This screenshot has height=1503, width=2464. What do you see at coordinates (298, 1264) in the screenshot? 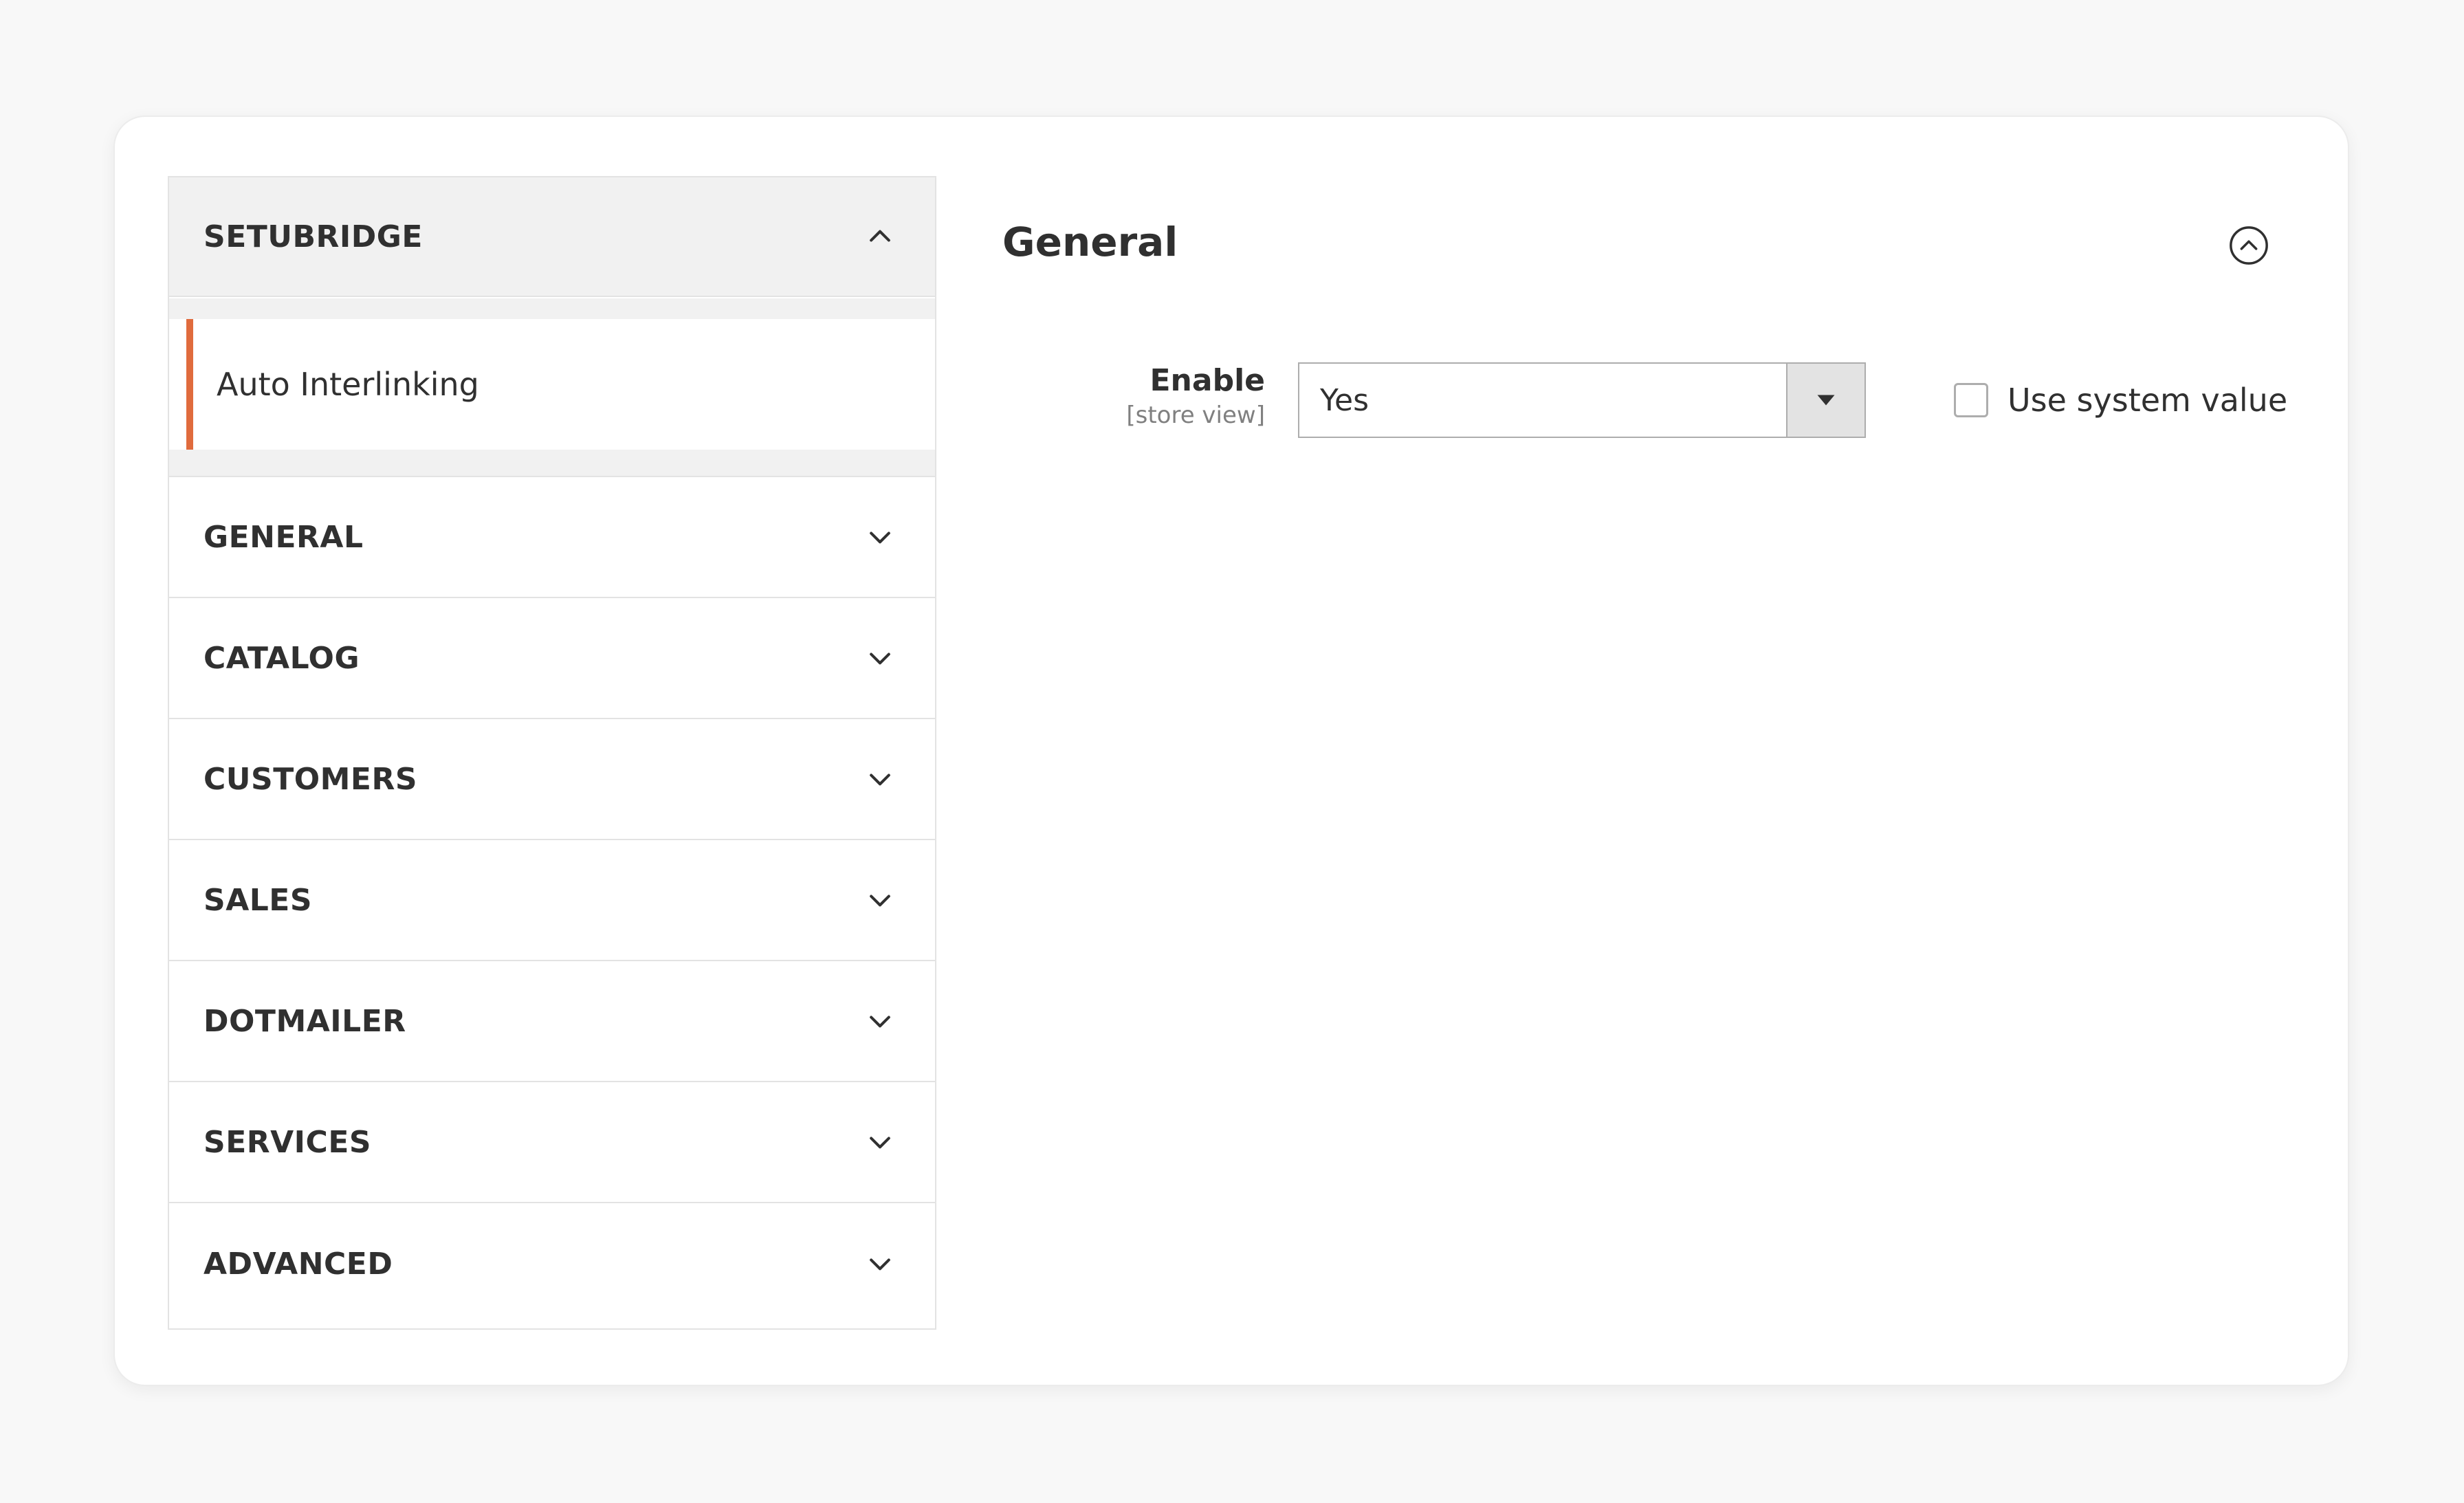
I see `sidebar-section-label: ADVANCED` at bounding box center [298, 1264].